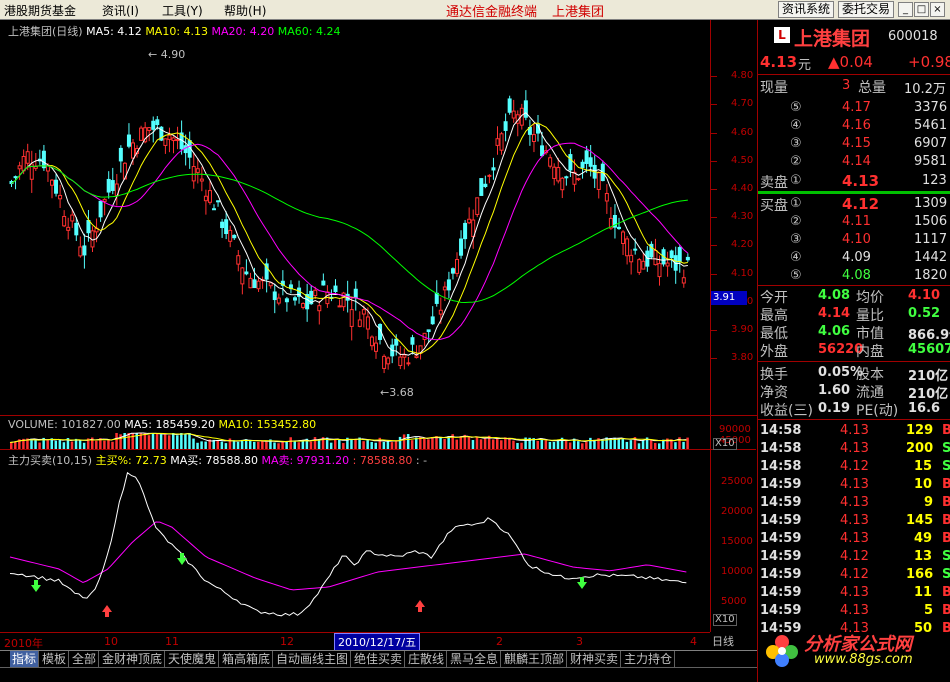 This screenshot has width=950, height=682. I want to click on trade-order-button: 委托交易, so click(866, 9).